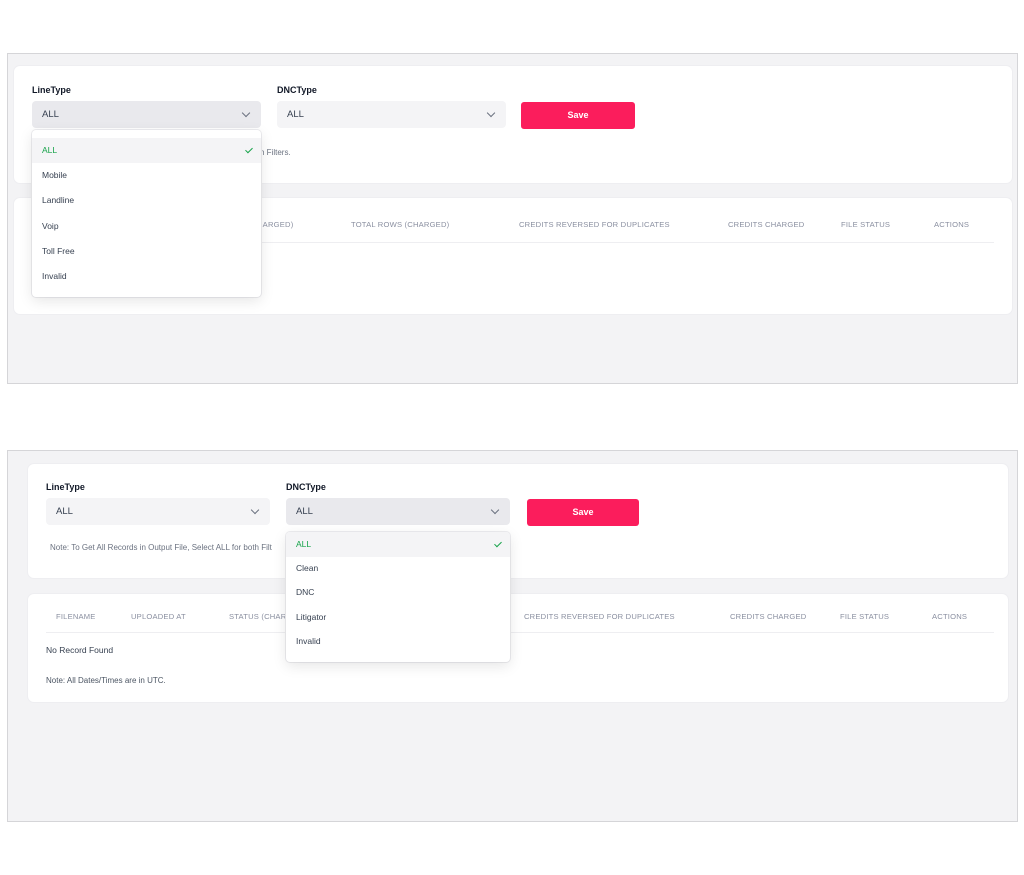  I want to click on table-header: FILENAME, so click(76, 616).